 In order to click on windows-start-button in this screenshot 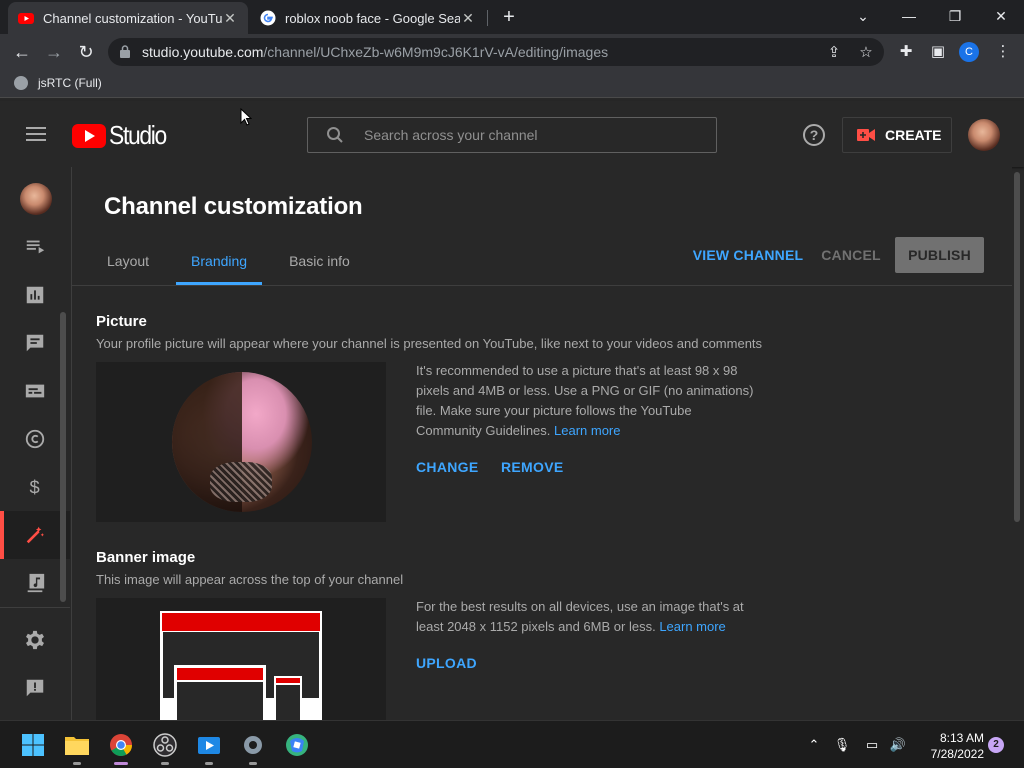, I will do `click(33, 745)`.